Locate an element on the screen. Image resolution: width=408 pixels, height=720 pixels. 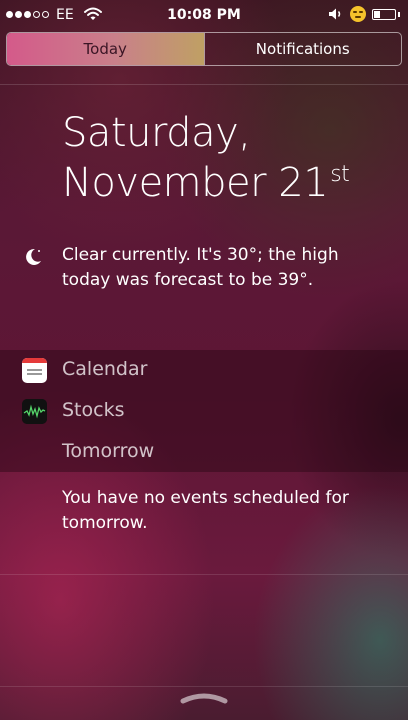
moon-icon is located at coordinates (33, 256).